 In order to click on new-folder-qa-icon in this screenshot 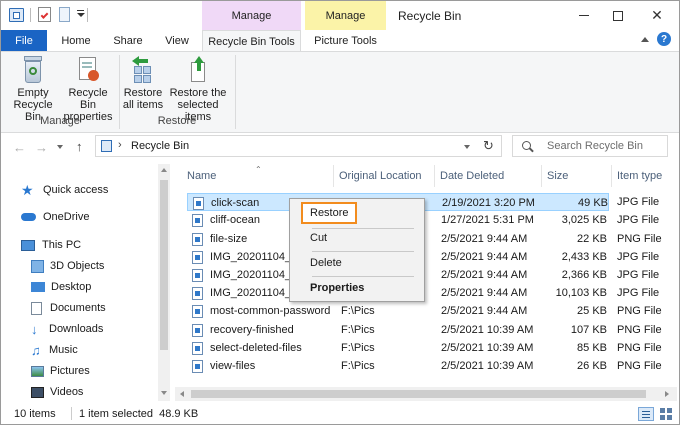, I will do `click(64, 14)`.